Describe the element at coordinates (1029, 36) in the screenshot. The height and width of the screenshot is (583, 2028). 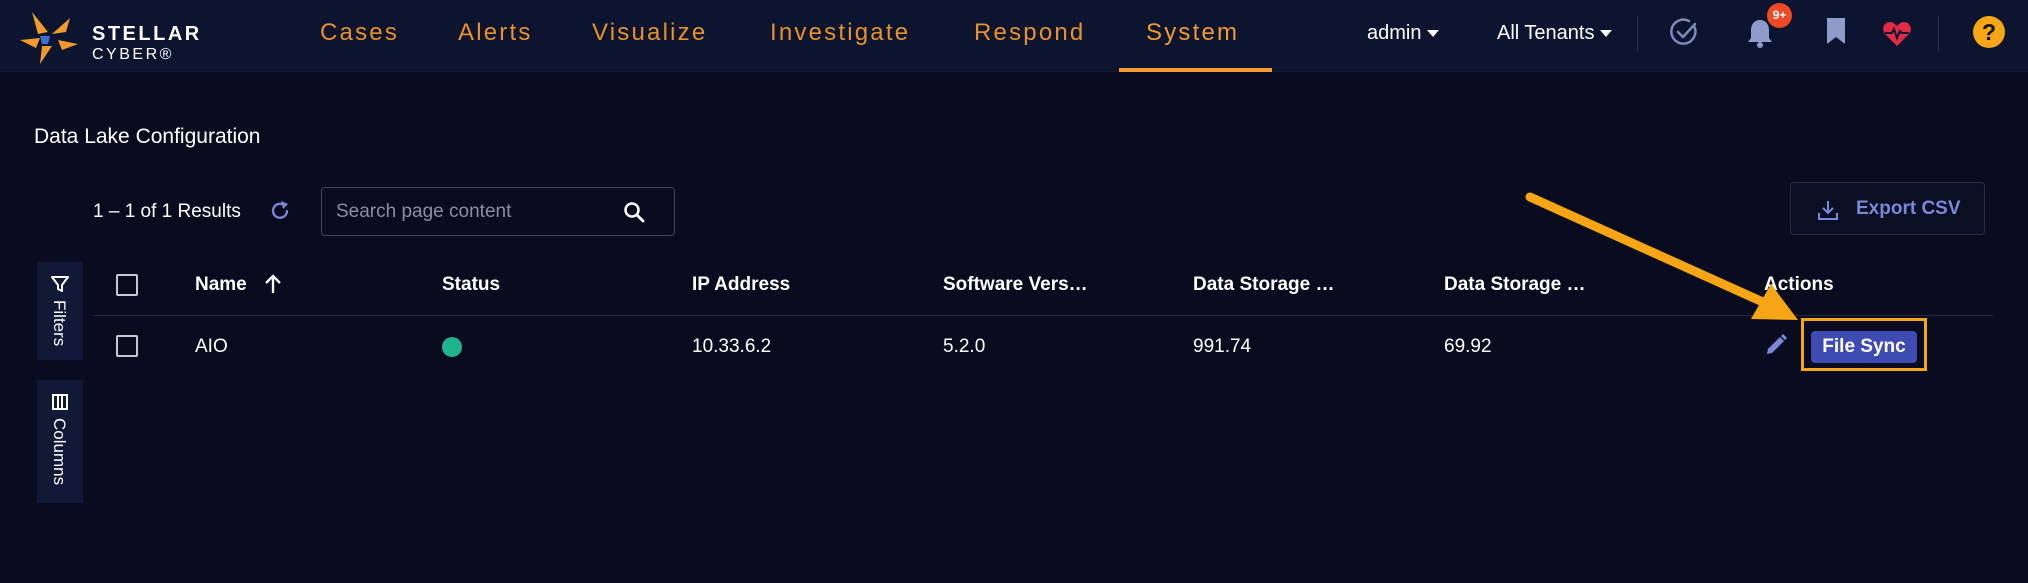
I see `nav-respond: Respond` at that location.